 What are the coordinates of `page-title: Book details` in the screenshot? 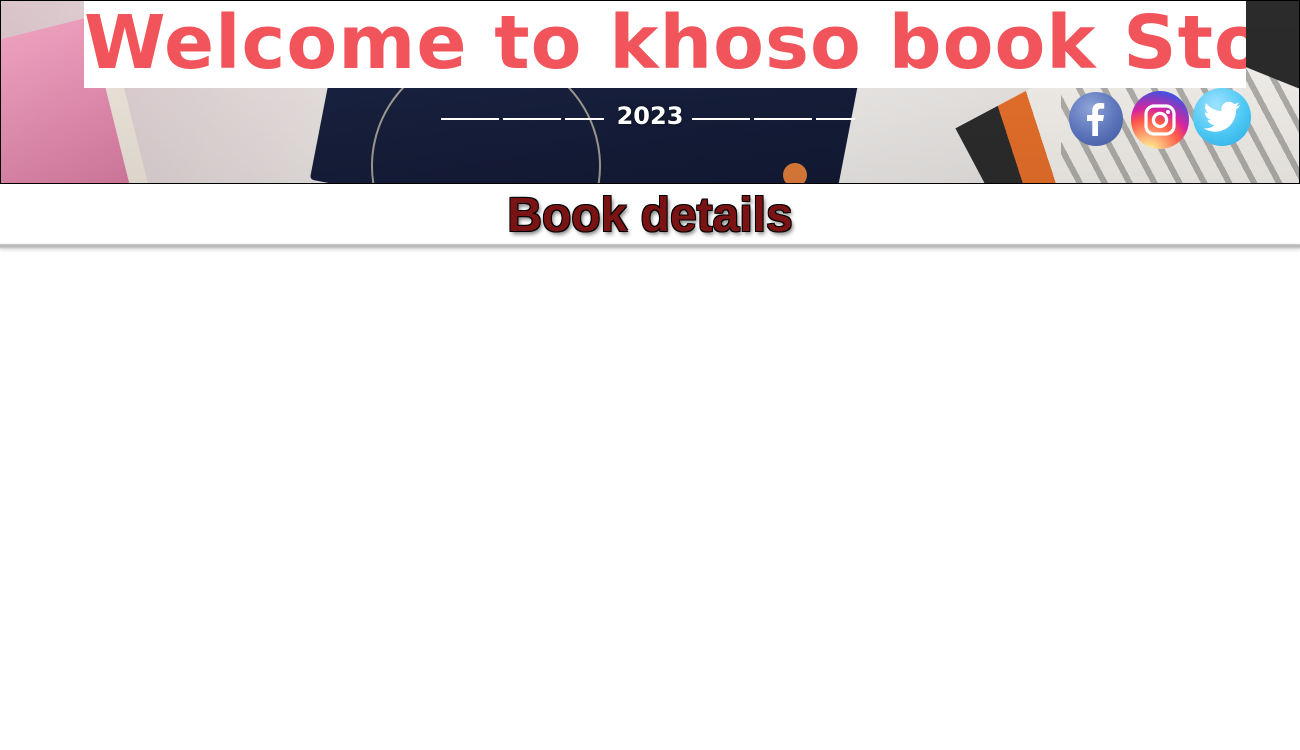 It's located at (650, 215).